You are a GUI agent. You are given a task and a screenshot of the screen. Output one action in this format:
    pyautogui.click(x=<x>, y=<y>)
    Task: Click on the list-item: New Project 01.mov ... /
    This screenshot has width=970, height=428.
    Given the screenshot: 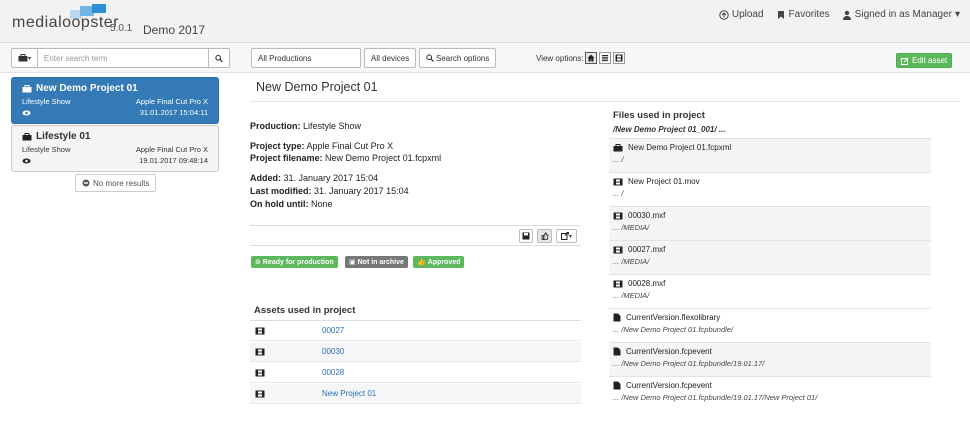 What is the action you would take?
    pyautogui.click(x=770, y=189)
    